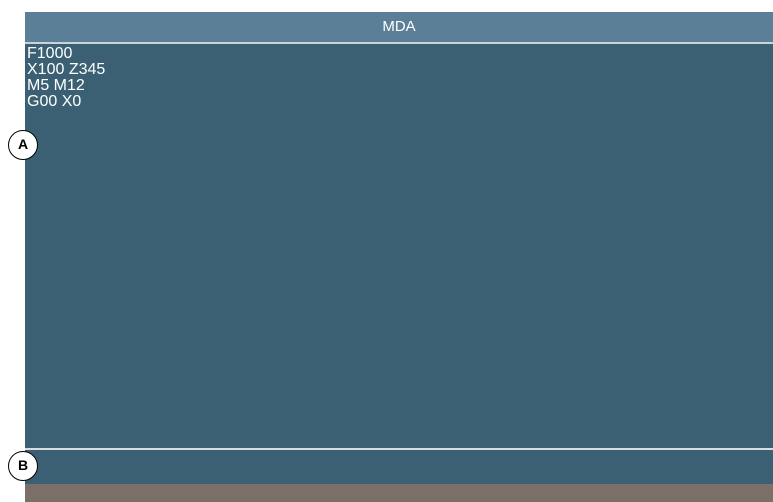  Describe the element at coordinates (23, 145) in the screenshot. I see `callout-marker-a: A` at that location.